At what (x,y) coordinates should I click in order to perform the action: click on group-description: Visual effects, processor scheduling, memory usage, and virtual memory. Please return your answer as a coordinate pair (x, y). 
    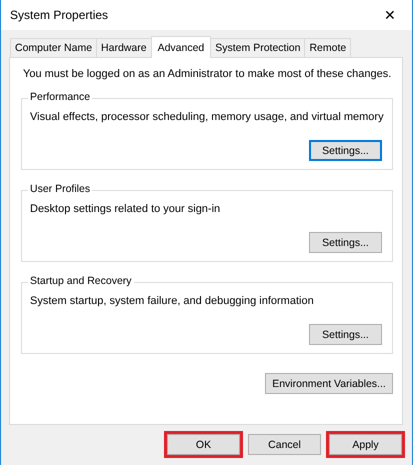
    Looking at the image, I should click on (206, 117).